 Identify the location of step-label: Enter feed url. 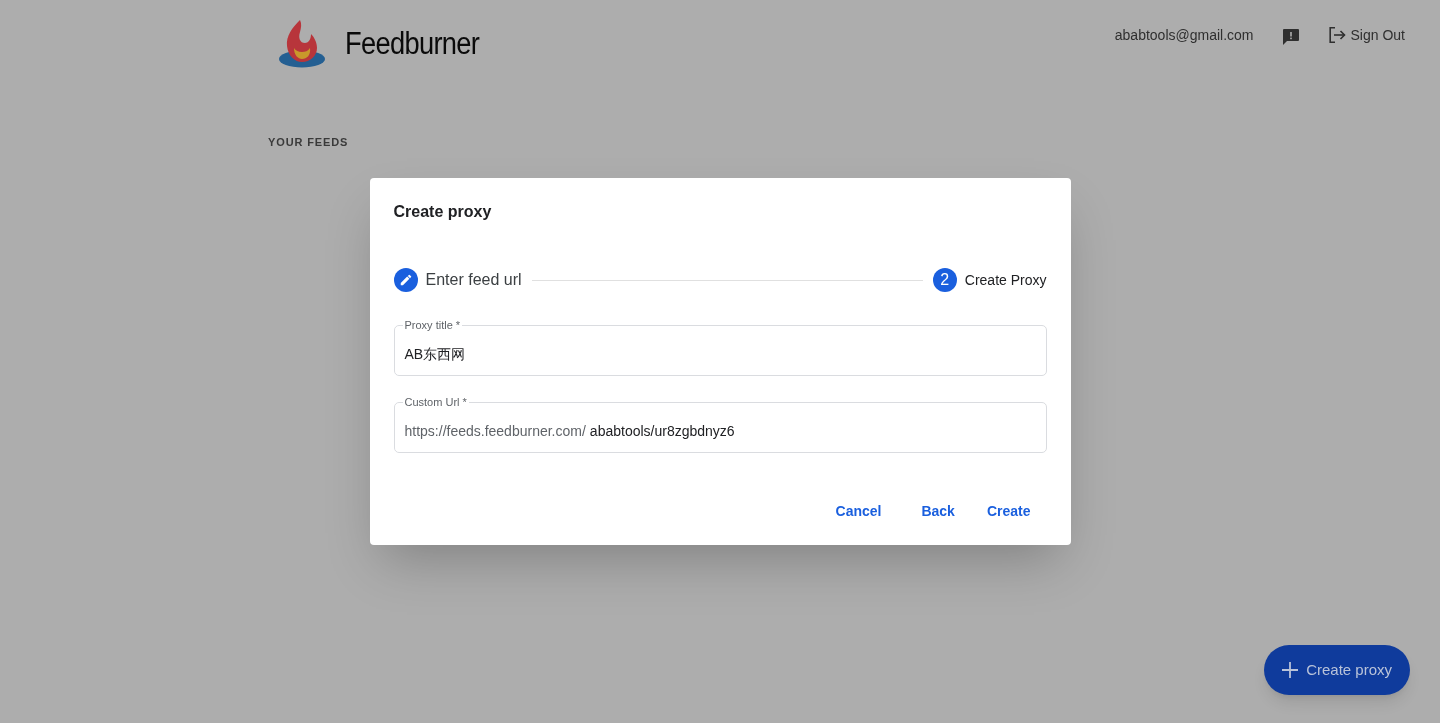
(473, 280).